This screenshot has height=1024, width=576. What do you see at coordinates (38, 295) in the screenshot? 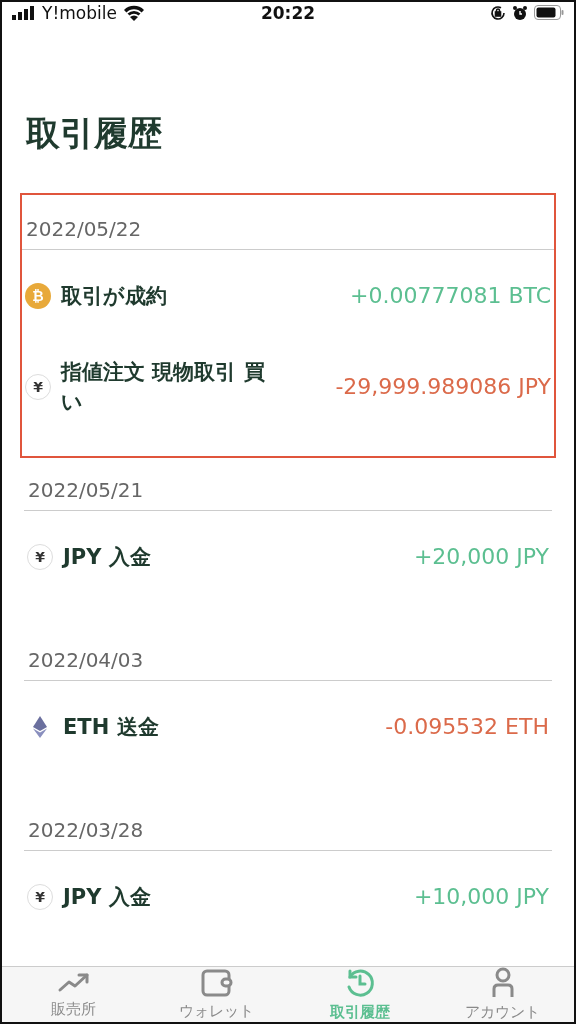
I see `bitcoin-icon: ₿` at bounding box center [38, 295].